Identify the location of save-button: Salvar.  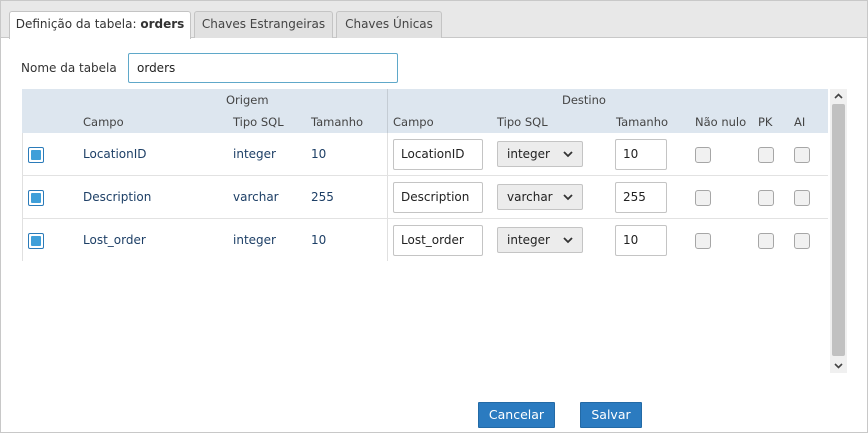
(611, 415).